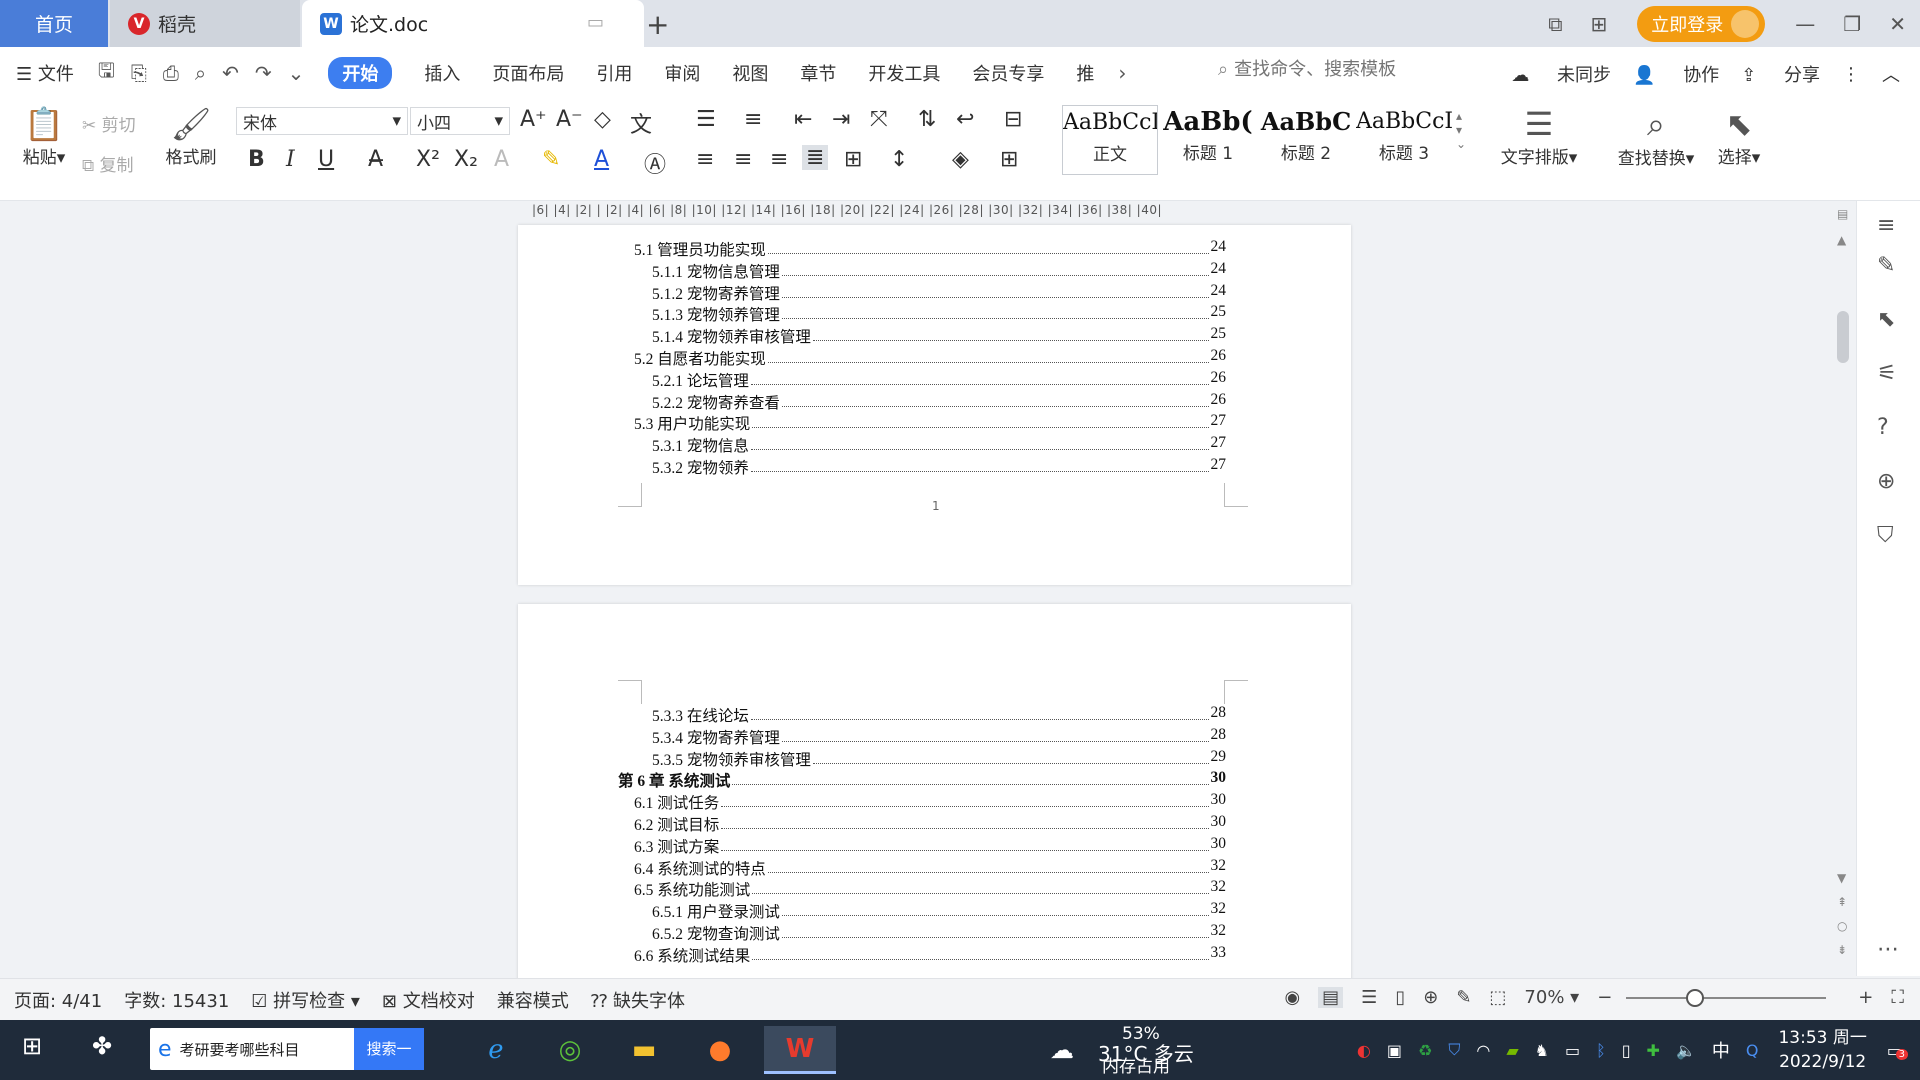 This screenshot has height=1080, width=1920. I want to click on copy-button: ⧉ 复制, so click(108, 163).